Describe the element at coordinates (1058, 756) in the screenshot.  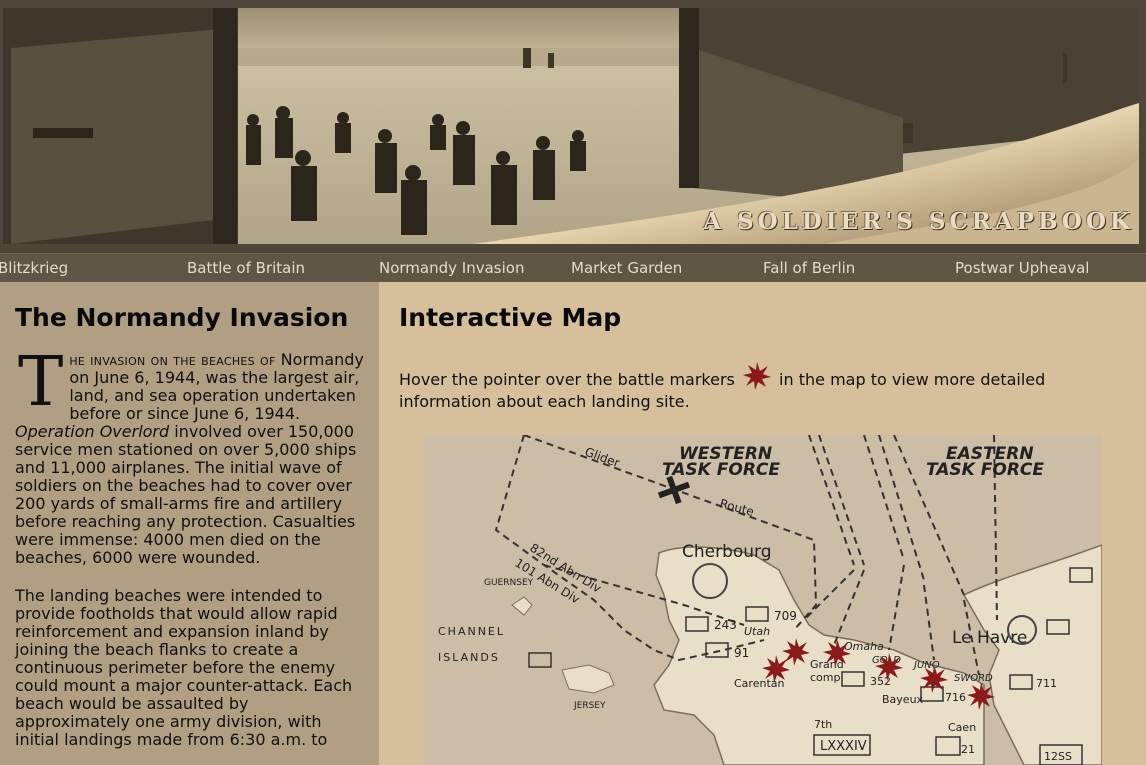
I see `div-12ss-label: 12SS` at that location.